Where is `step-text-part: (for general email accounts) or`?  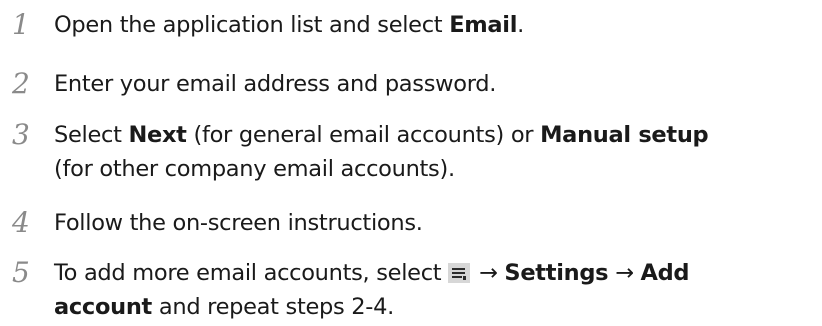 step-text-part: (for general email accounts) or is located at coordinates (363, 135).